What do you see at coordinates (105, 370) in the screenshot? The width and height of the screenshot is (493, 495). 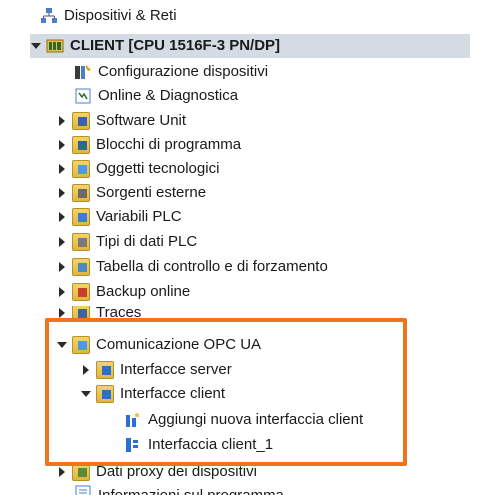 I see `folder-server-interfaces-icon` at bounding box center [105, 370].